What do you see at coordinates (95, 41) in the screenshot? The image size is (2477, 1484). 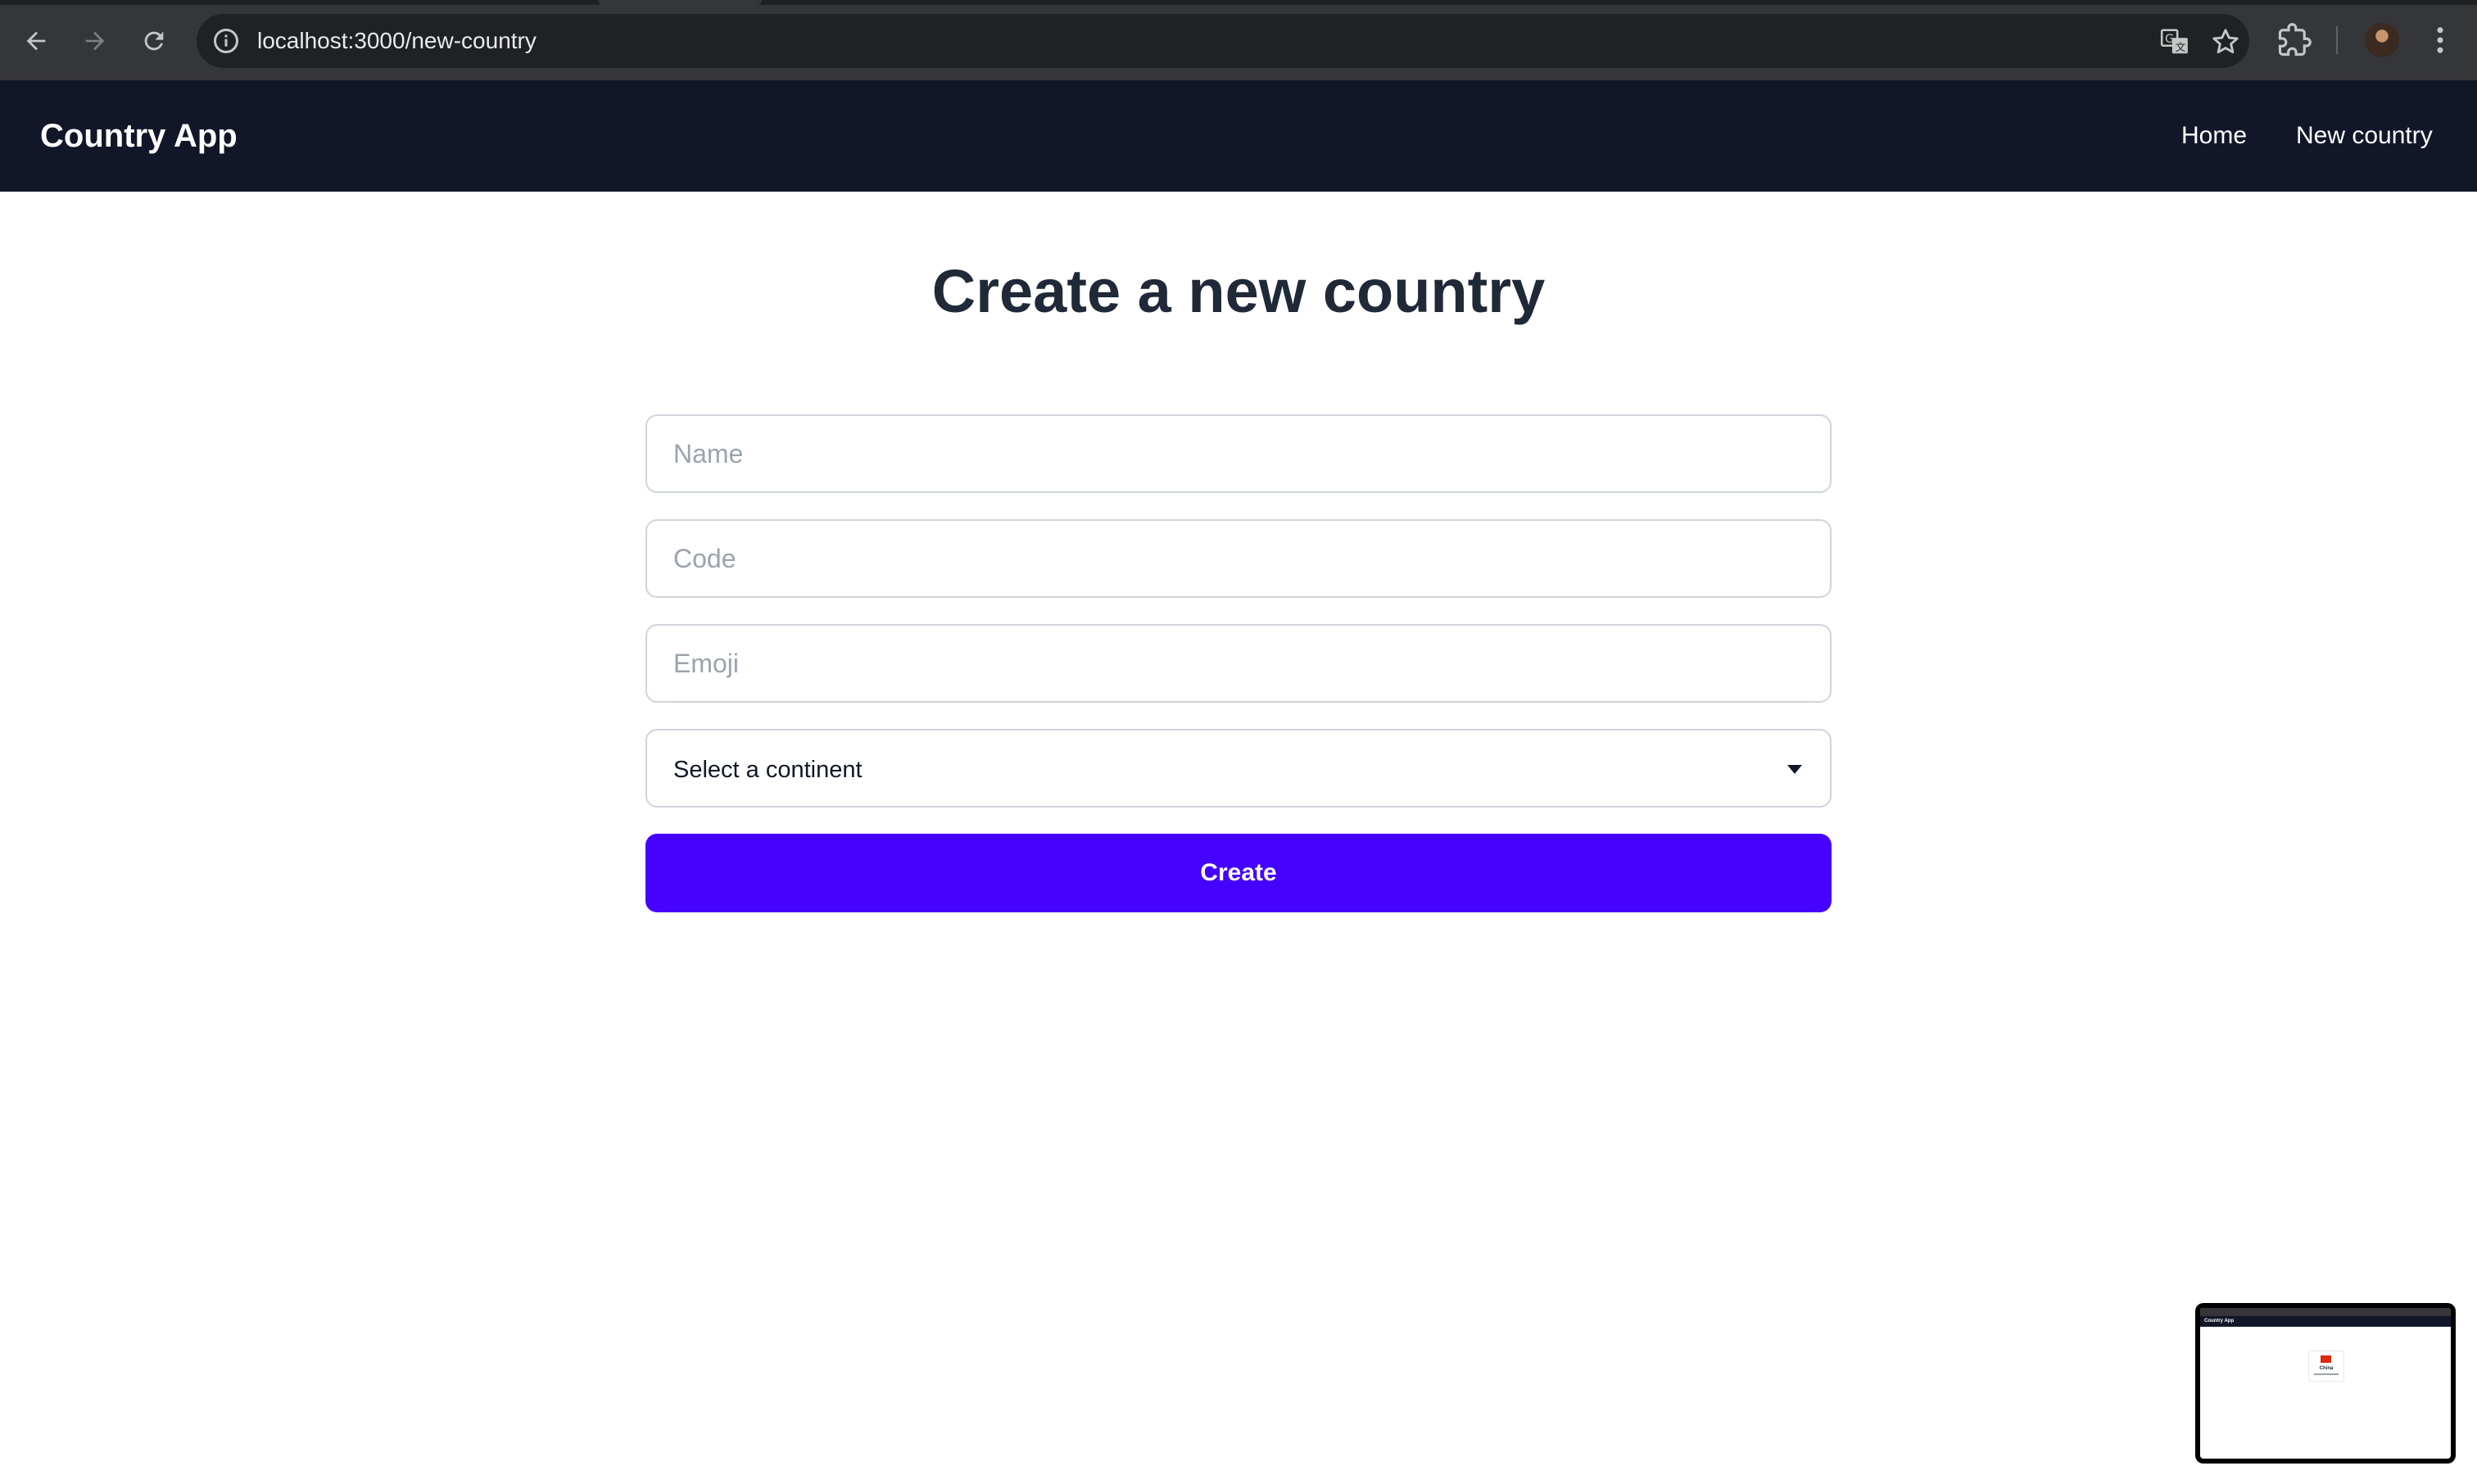 I see `forward-arrow-icon` at bounding box center [95, 41].